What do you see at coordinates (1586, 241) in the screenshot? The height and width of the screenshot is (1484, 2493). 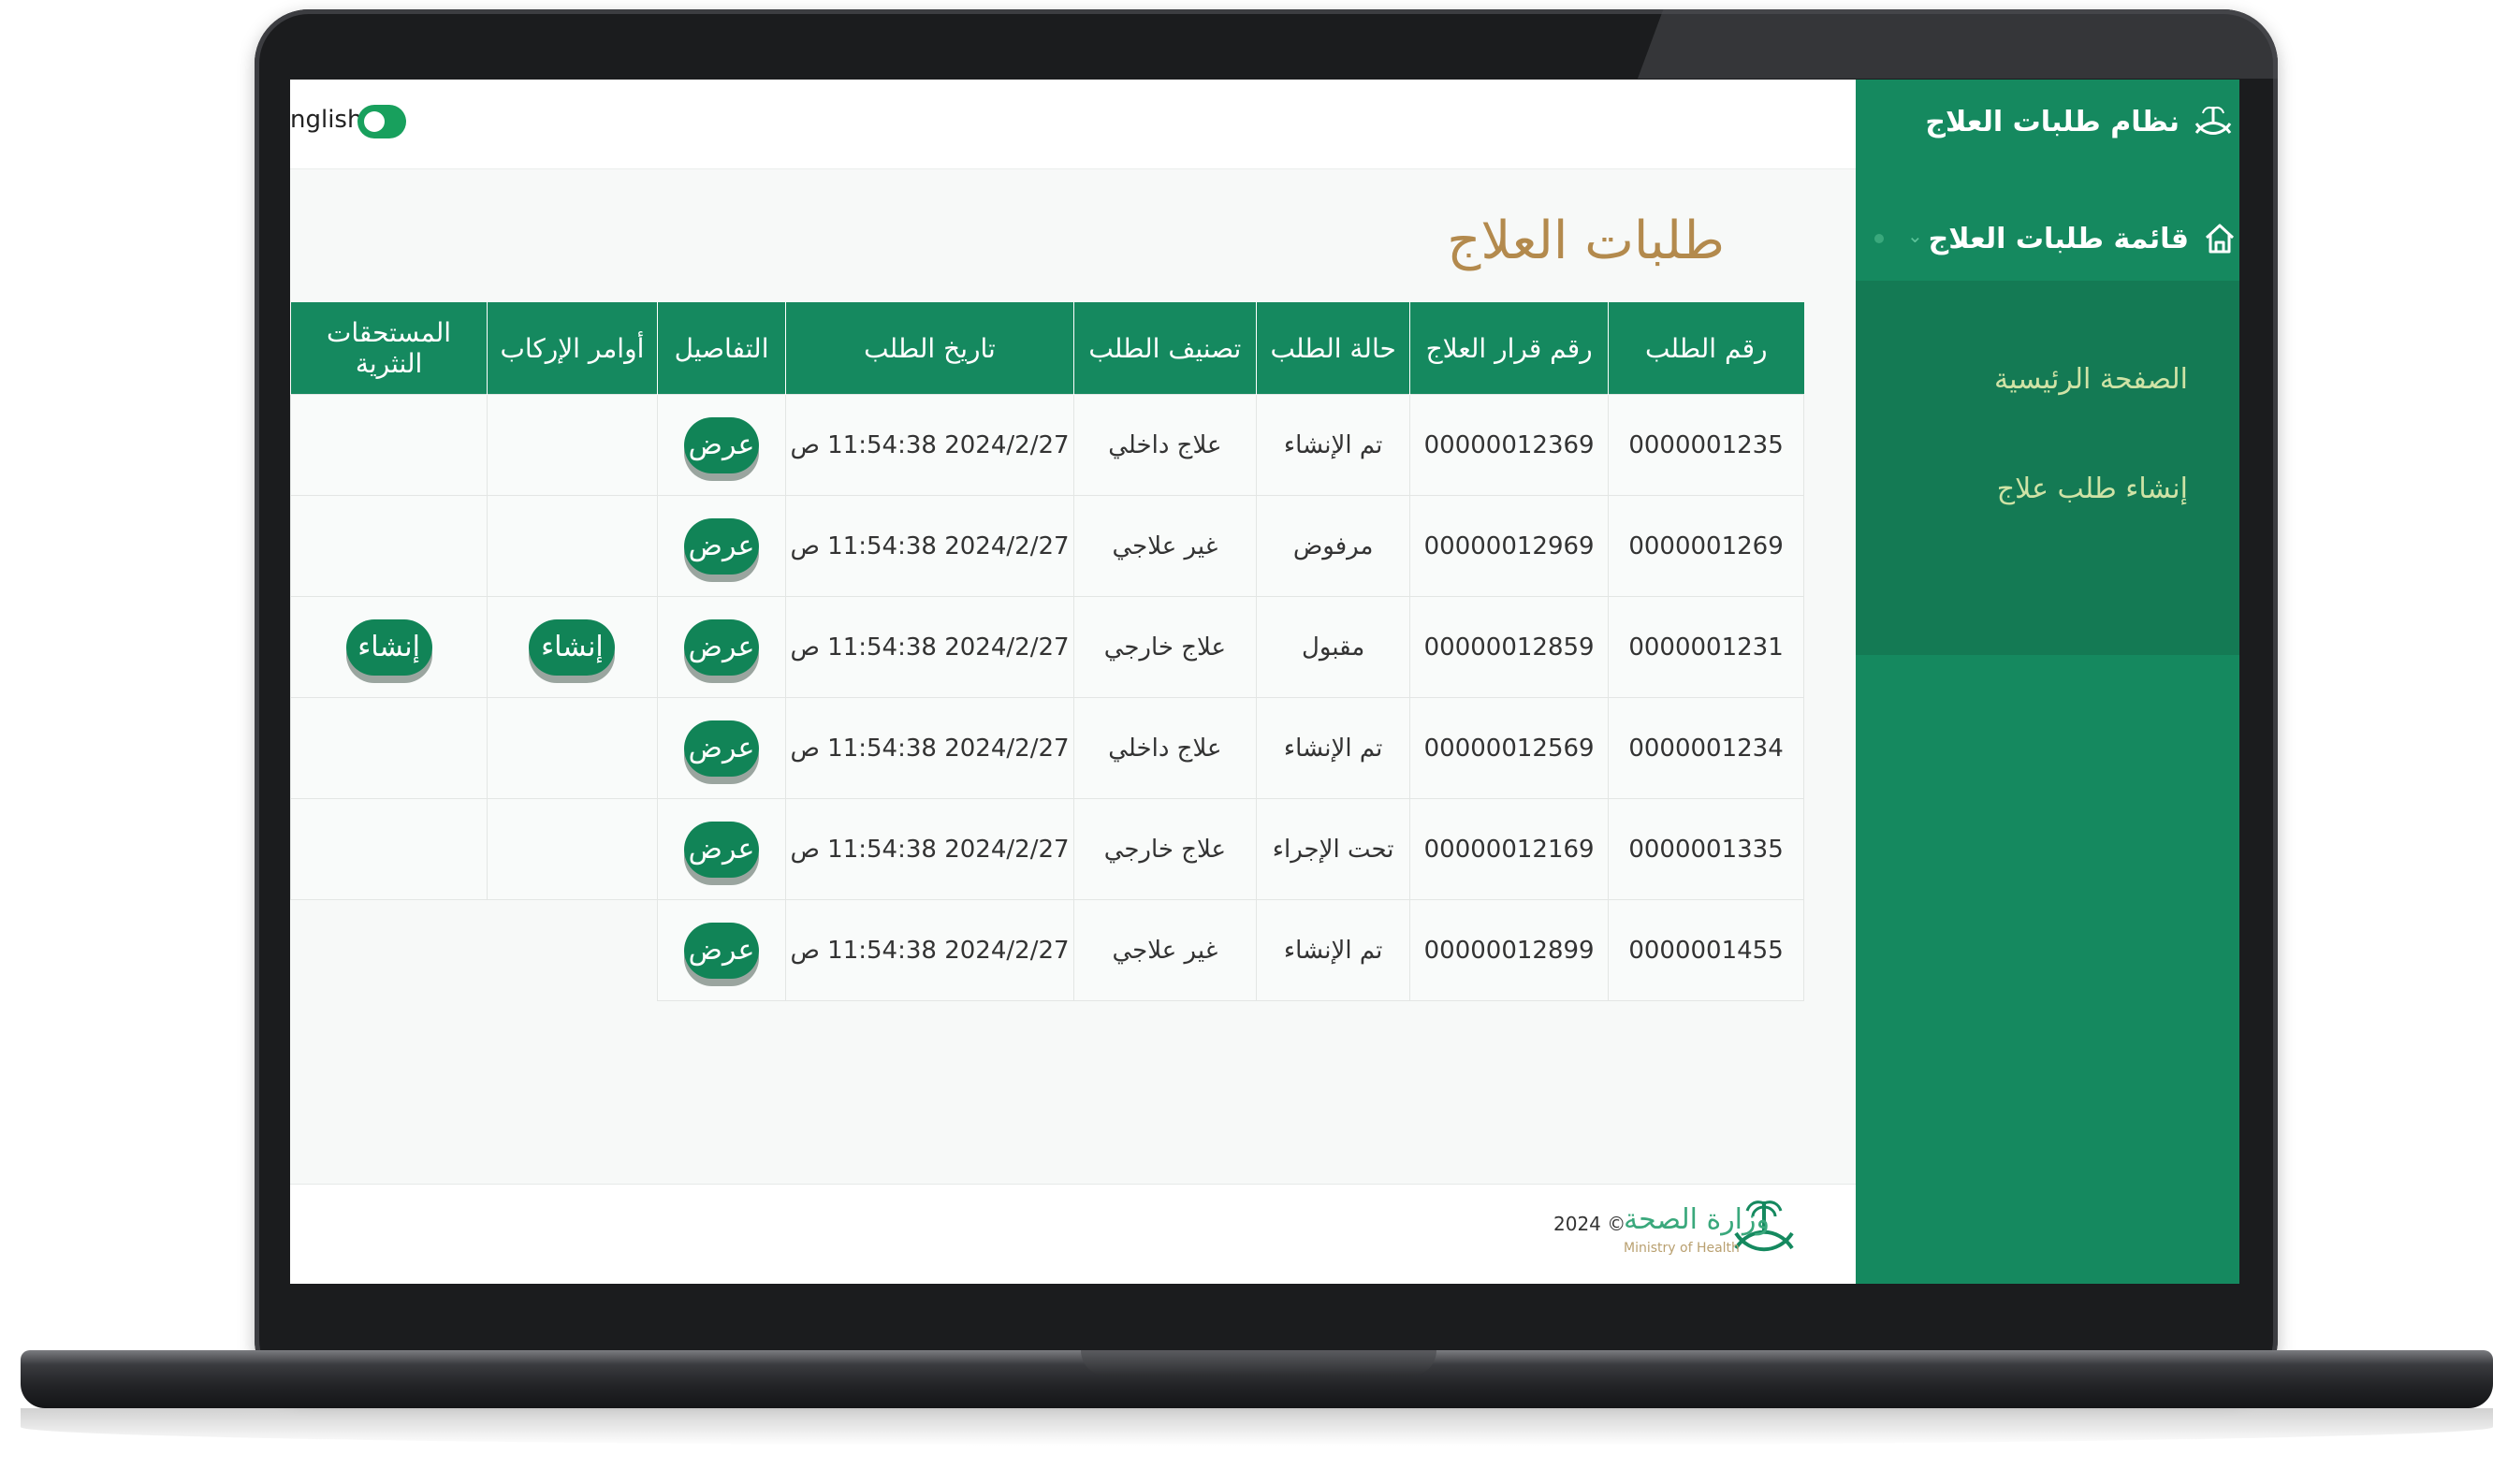 I see `page-title: طلبات العلاج` at bounding box center [1586, 241].